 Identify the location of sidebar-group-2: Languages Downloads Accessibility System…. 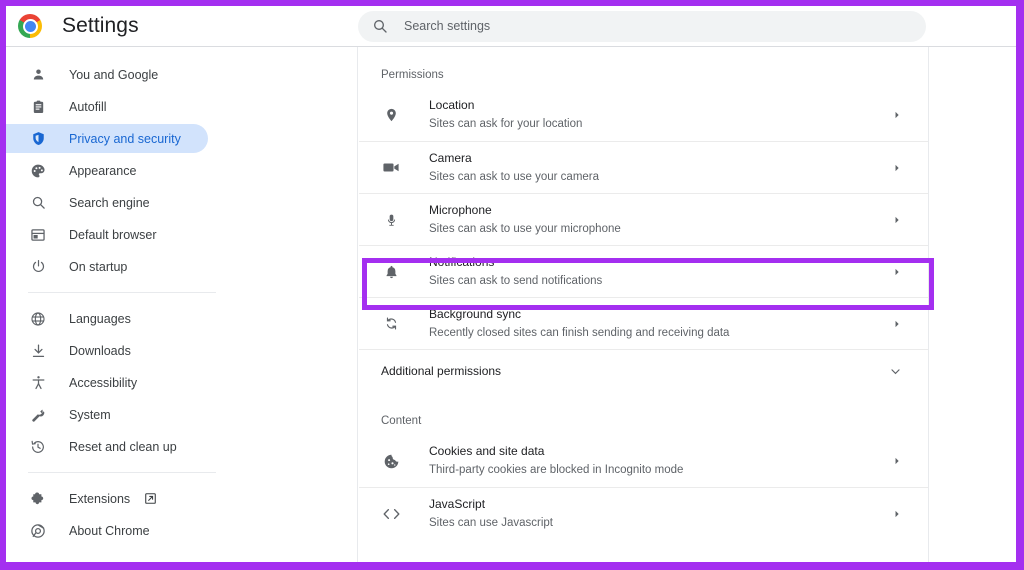
(181, 382).